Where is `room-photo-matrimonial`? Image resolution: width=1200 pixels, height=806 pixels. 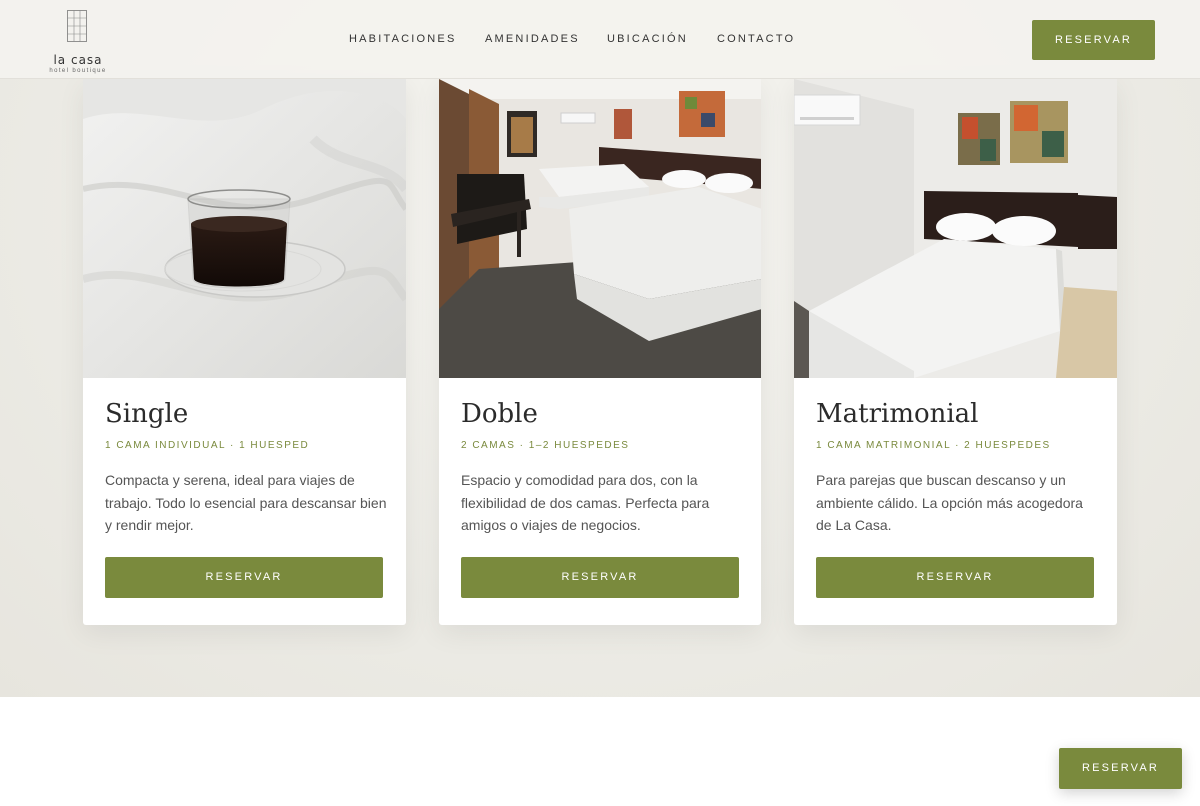 room-photo-matrimonial is located at coordinates (955, 228).